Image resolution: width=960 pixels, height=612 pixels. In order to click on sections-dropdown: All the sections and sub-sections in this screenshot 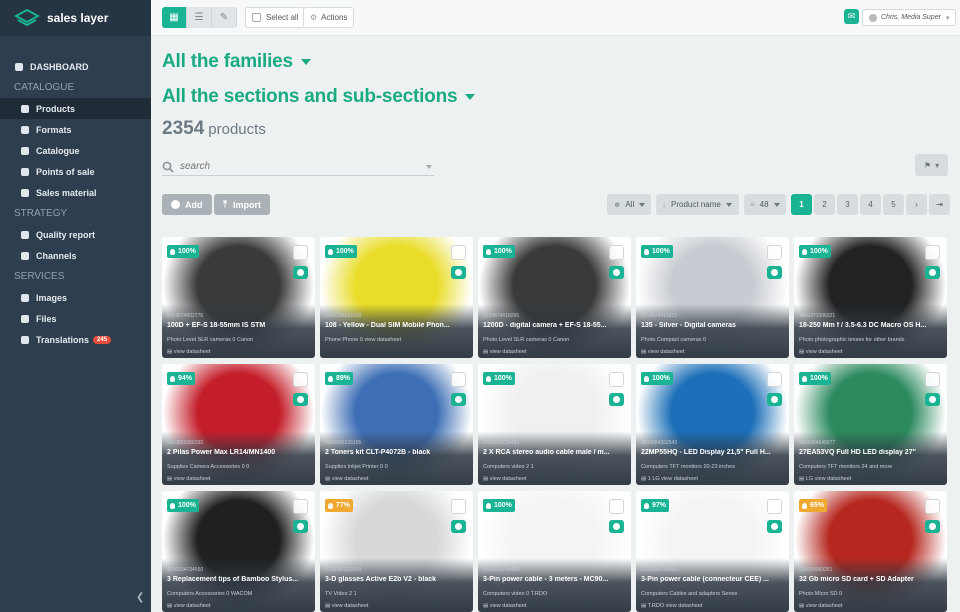, I will do `click(319, 97)`.